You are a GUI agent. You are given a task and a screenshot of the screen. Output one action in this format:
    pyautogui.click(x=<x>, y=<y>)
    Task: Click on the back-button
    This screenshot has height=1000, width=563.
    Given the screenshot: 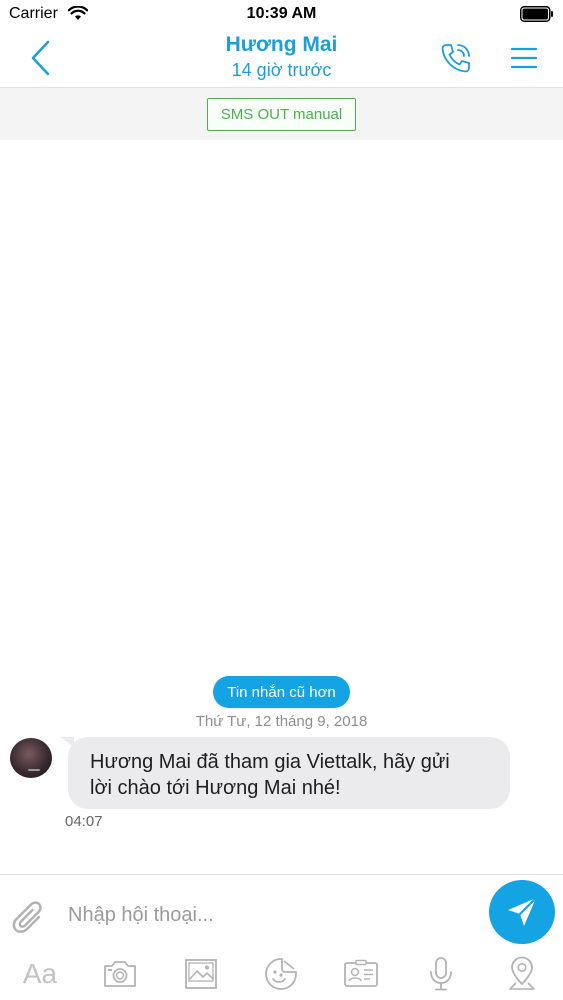 What is the action you would take?
    pyautogui.click(x=40, y=58)
    